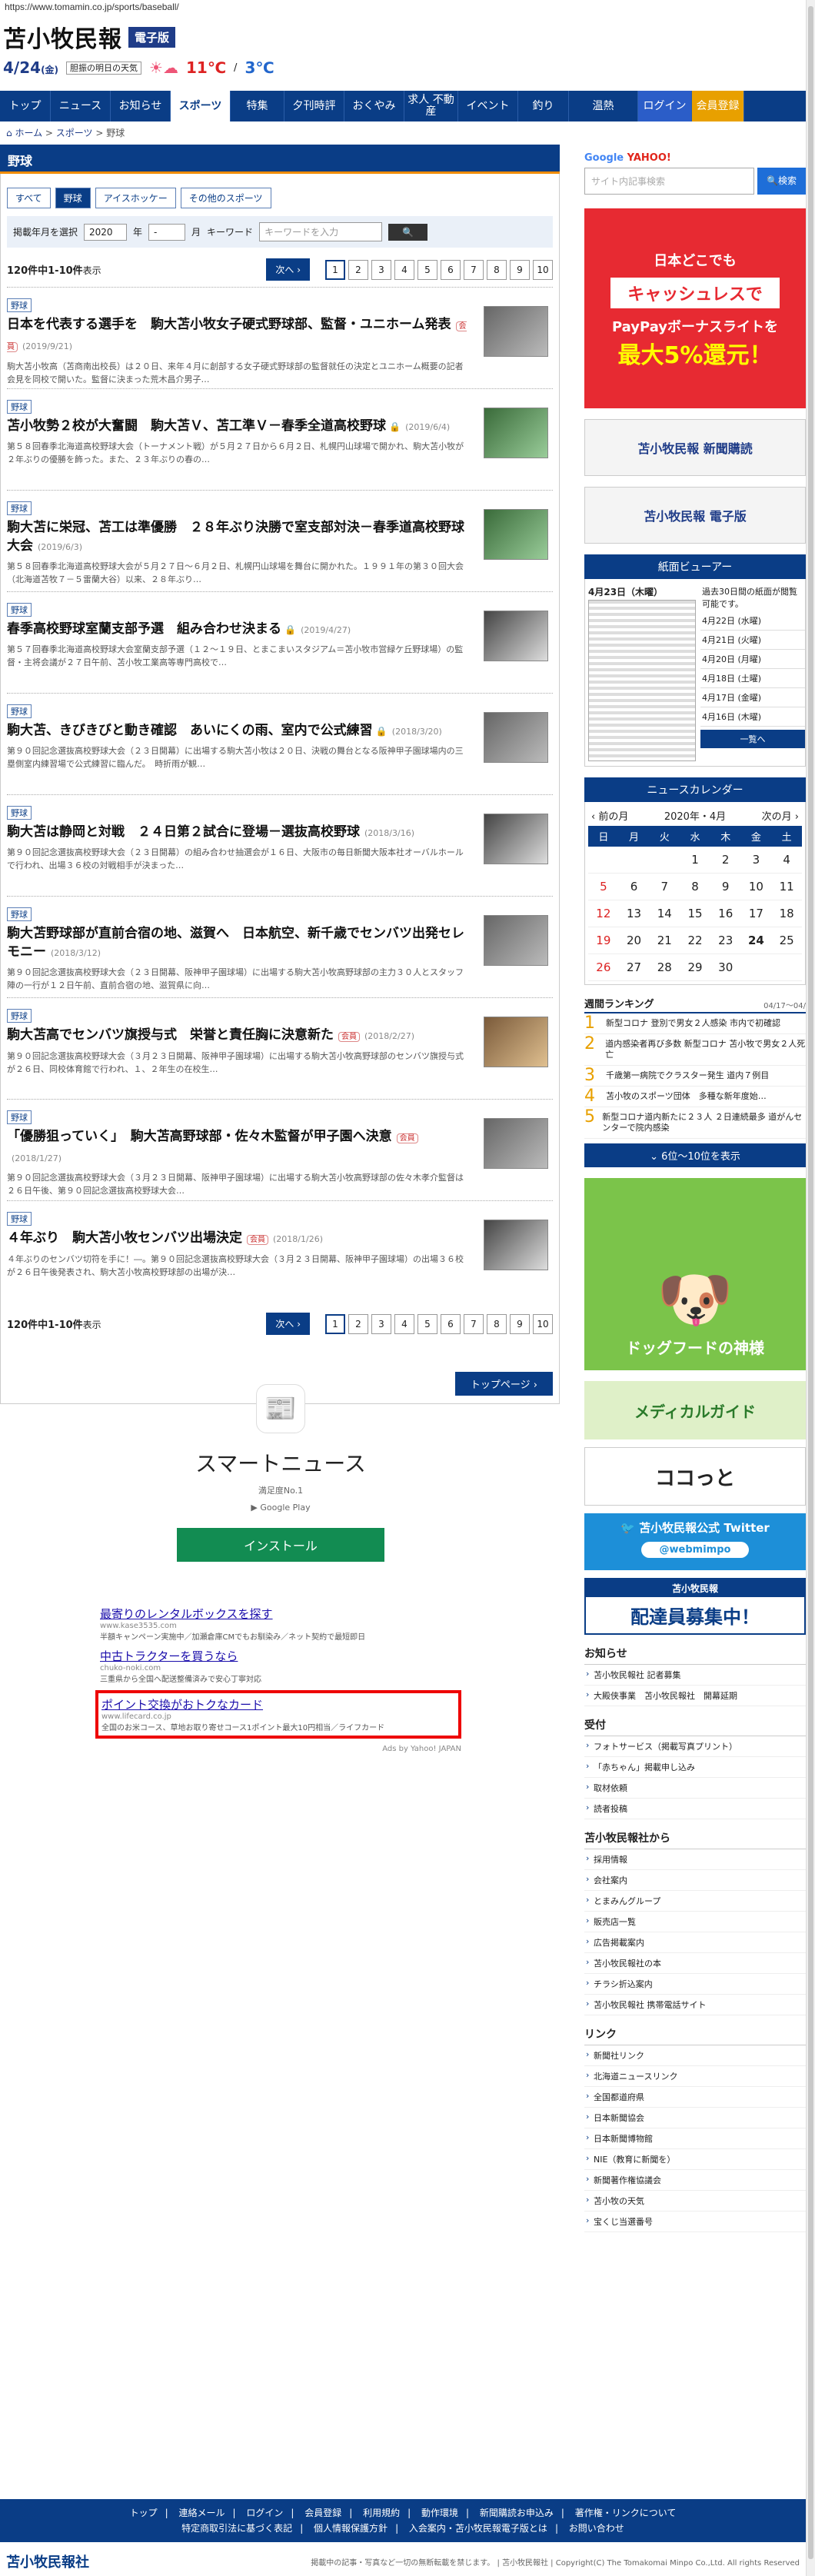 Image resolution: width=815 pixels, height=2576 pixels. I want to click on calendar-day: 25, so click(786, 940).